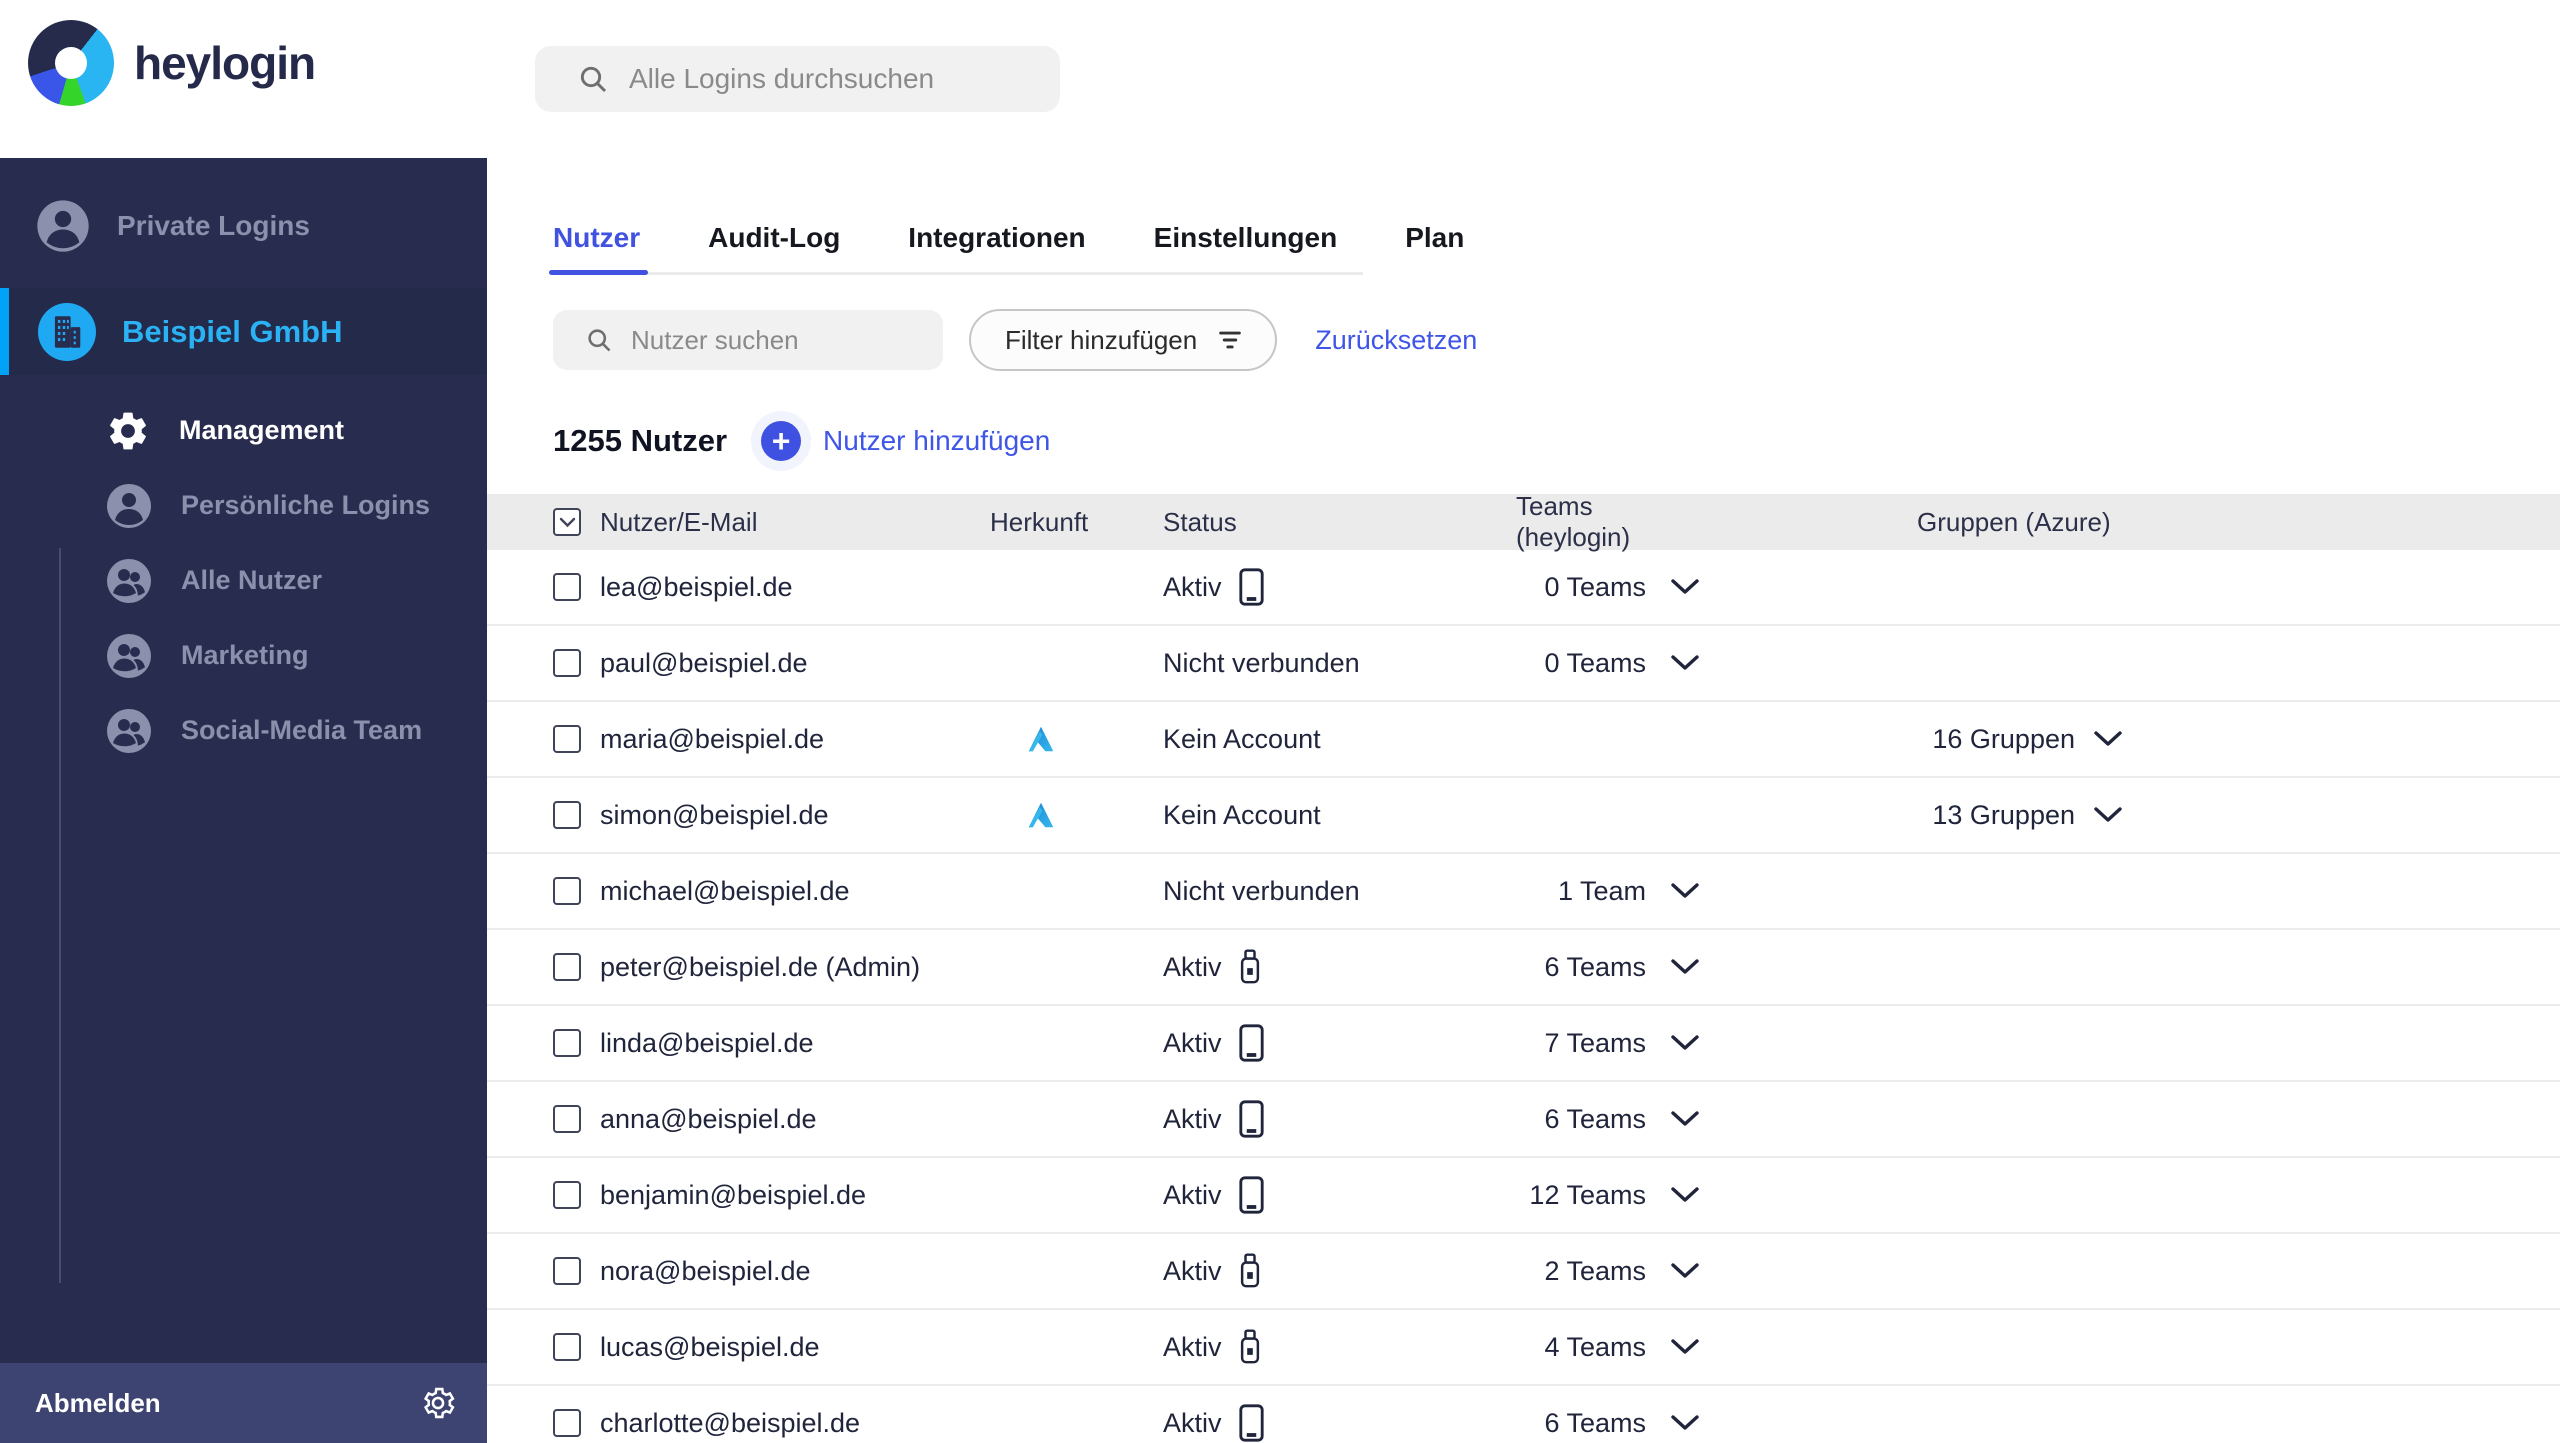  I want to click on tab-audit-log: Audit-Log, so click(774, 241).